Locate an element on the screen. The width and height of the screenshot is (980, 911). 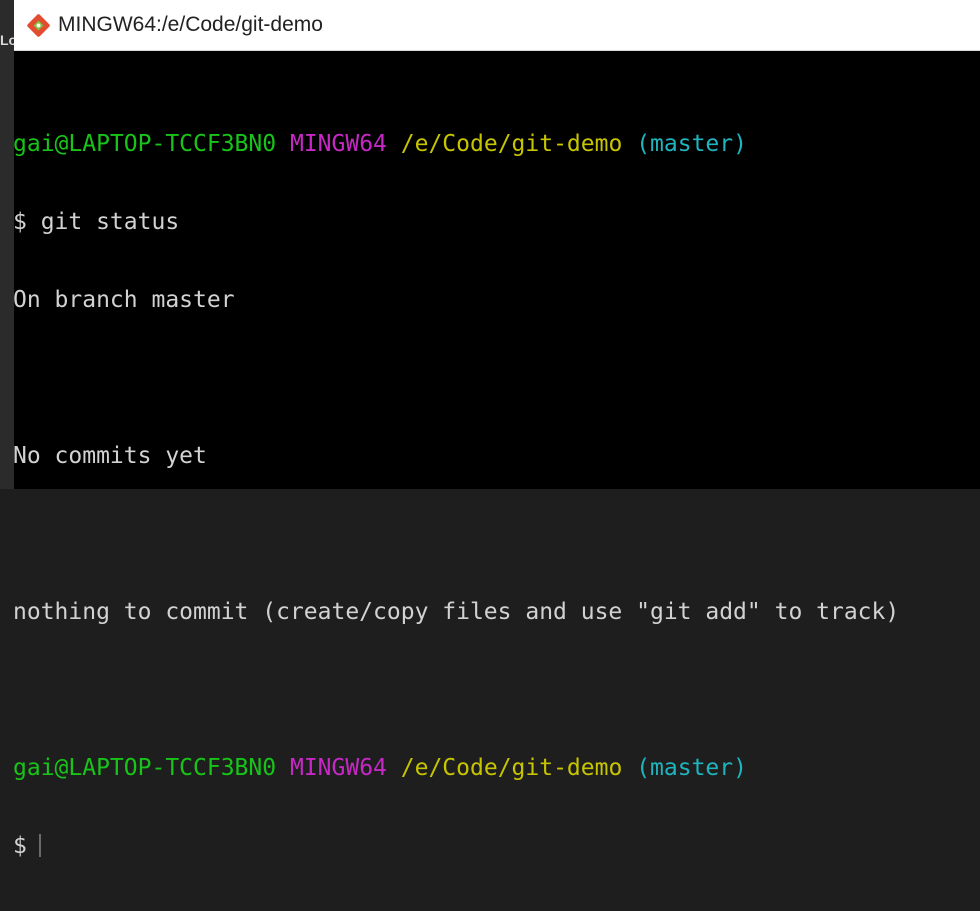
git-icon is located at coordinates (38, 25).